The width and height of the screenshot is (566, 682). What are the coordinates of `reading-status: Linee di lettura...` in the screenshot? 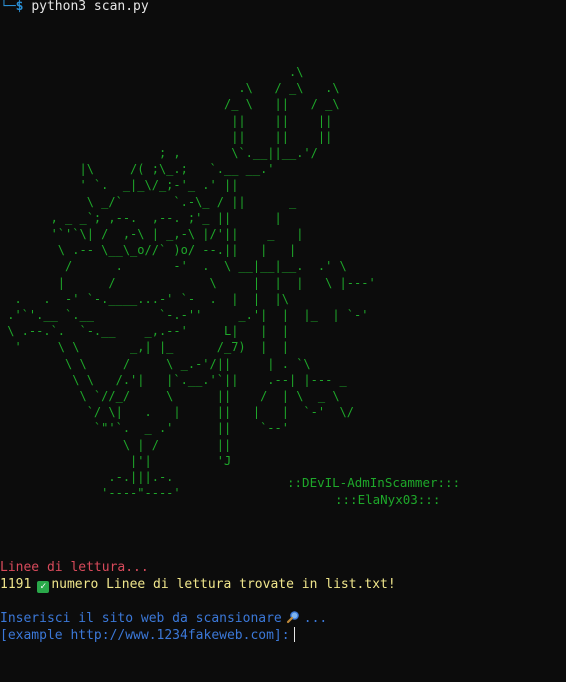 It's located at (74, 567).